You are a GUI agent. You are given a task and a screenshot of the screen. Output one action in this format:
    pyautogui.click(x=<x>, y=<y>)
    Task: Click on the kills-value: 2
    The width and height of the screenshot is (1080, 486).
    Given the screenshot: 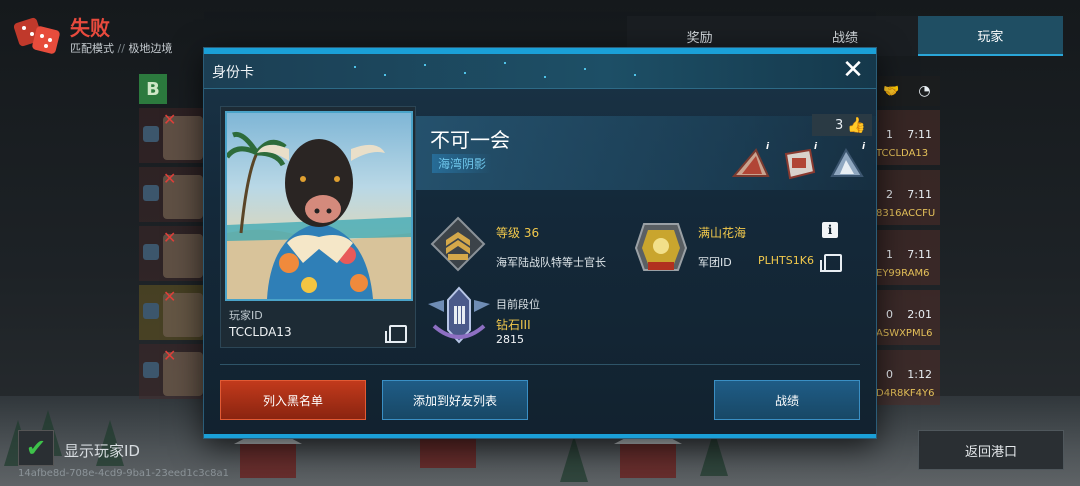 What is the action you would take?
    pyautogui.click(x=889, y=194)
    